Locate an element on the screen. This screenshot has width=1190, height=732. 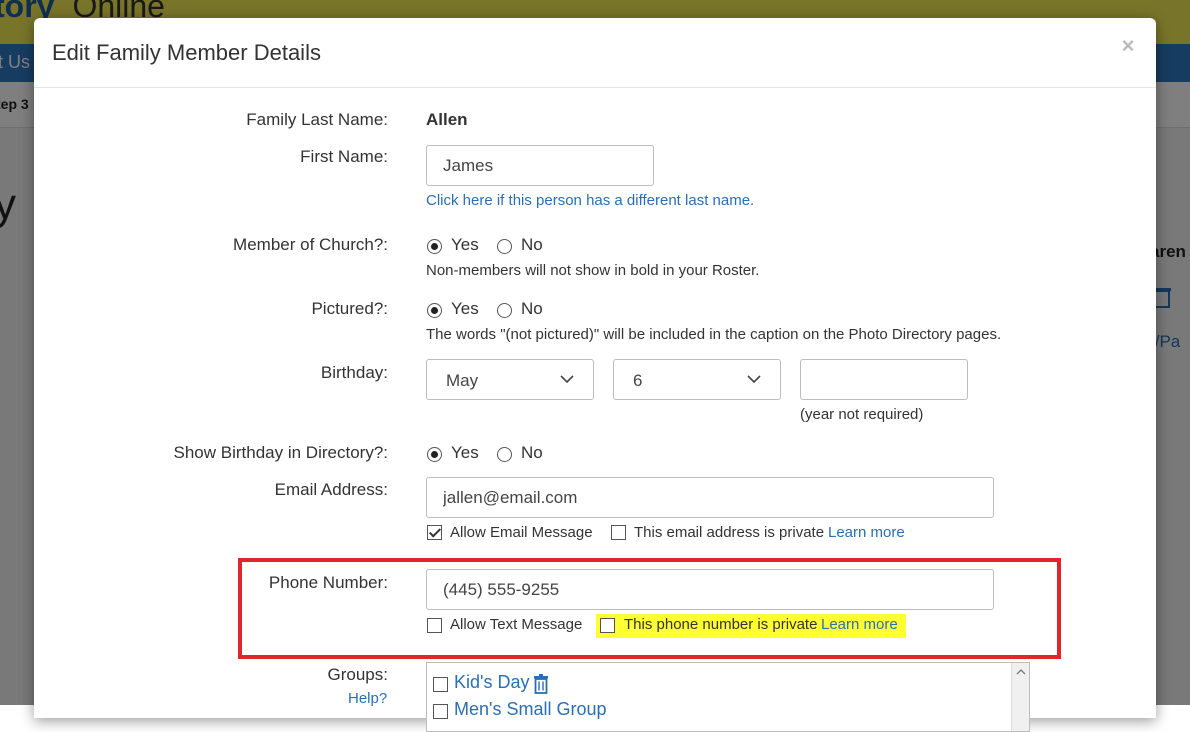
email-private-label: This email address is private is located at coordinates (729, 532).